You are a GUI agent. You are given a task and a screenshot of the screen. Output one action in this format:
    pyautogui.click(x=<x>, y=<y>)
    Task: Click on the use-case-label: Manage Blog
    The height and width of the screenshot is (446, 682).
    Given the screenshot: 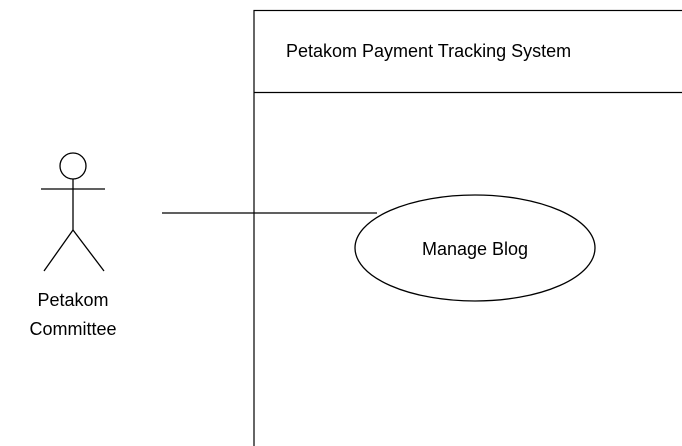 What is the action you would take?
    pyautogui.click(x=475, y=249)
    